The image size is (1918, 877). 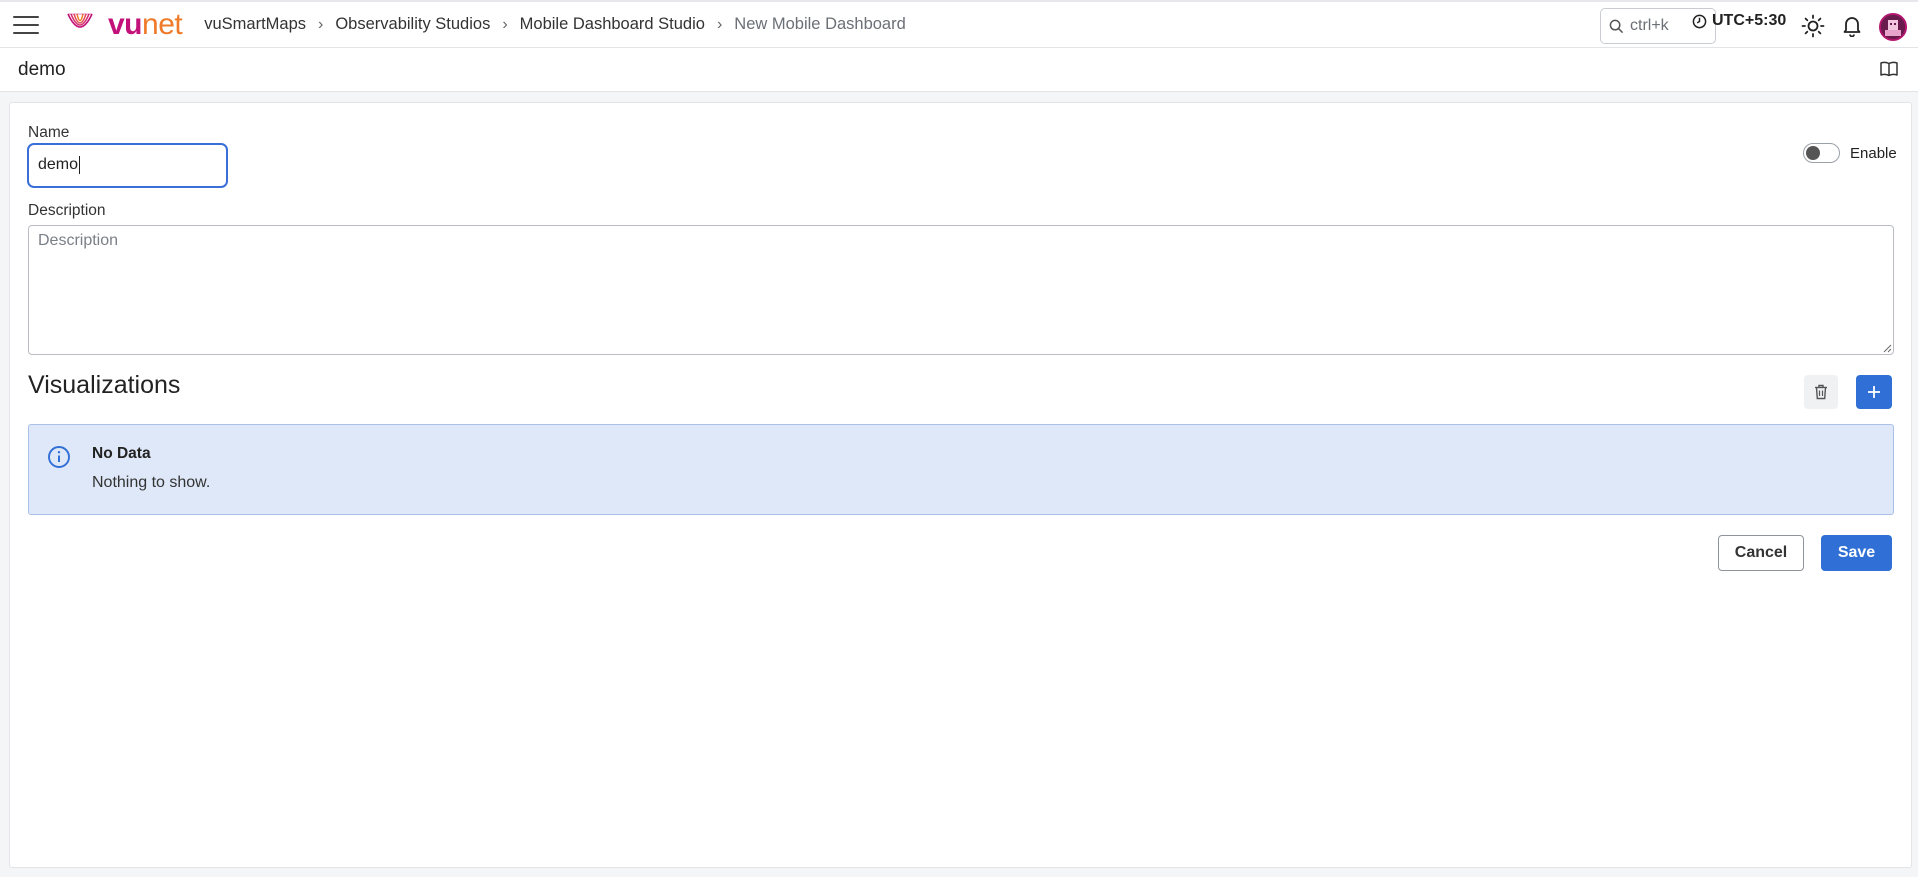 I want to click on resize-handle-icon, so click(x=1887, y=348).